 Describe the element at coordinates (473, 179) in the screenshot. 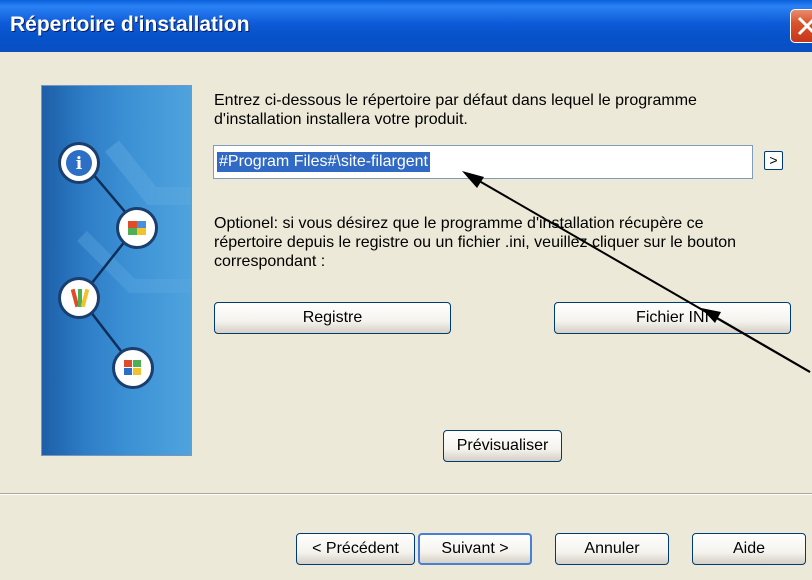

I see `arrowhead-input` at that location.